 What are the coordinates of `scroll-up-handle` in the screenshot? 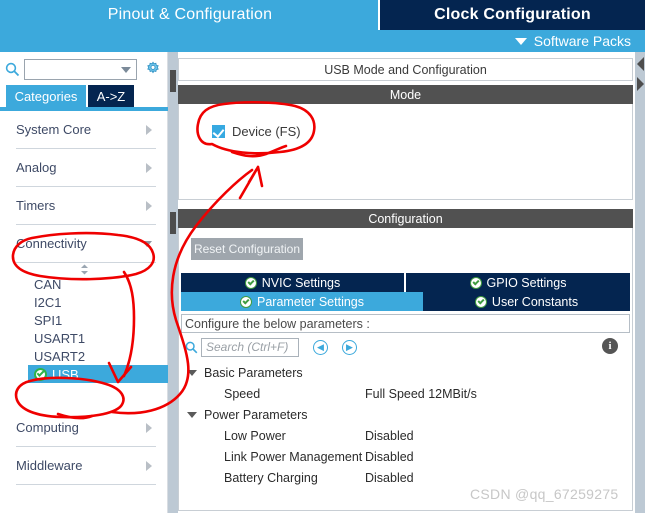 It's located at (84, 269).